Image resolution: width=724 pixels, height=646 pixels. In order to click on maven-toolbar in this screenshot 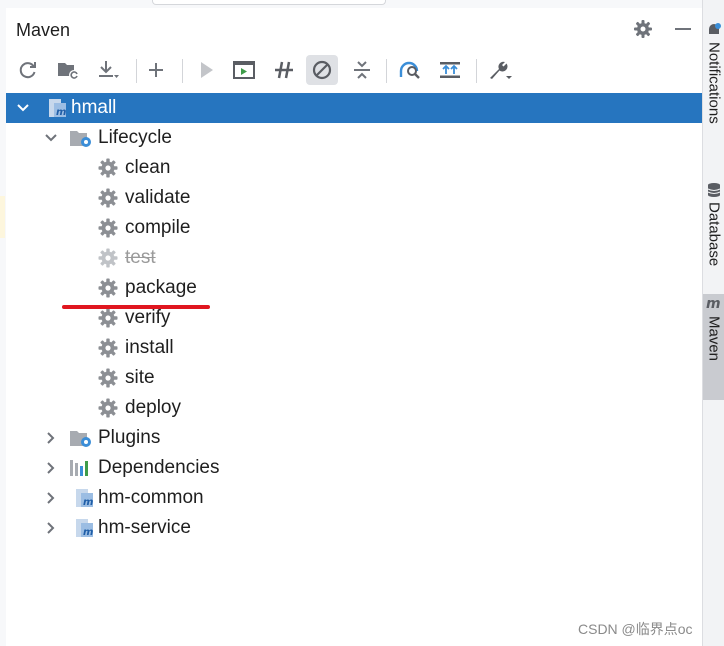, I will do `click(354, 70)`.